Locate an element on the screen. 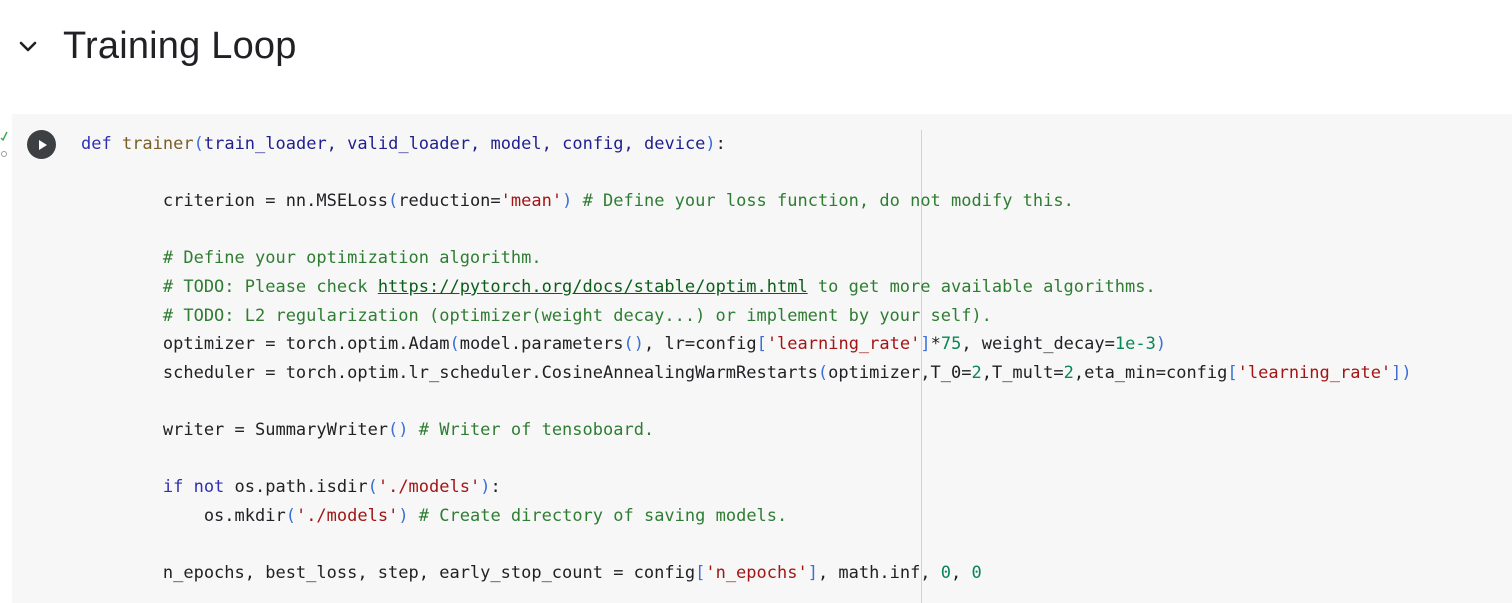 This screenshot has width=1512, height=603. code-parameter: model, is located at coordinates (526, 144).